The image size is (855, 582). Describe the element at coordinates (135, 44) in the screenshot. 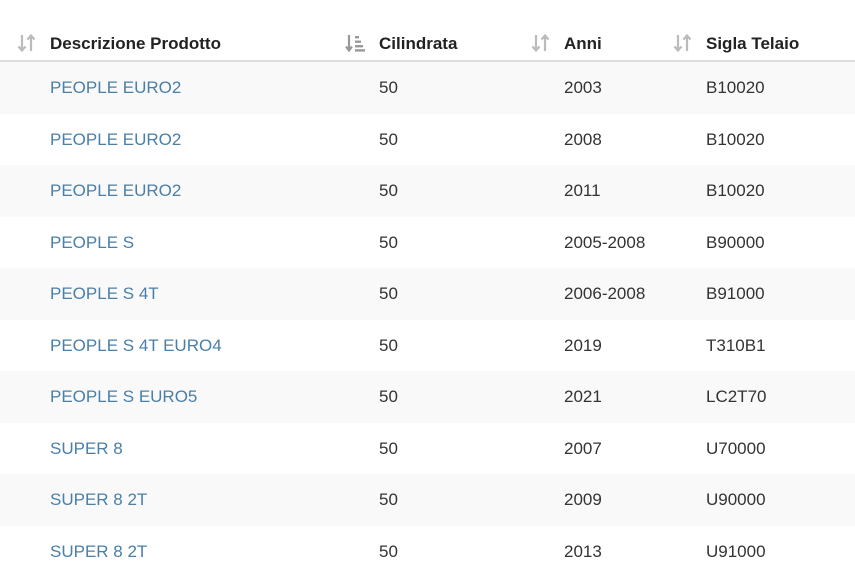

I see `column-header-descrizione: Descrizione Prodotto` at that location.